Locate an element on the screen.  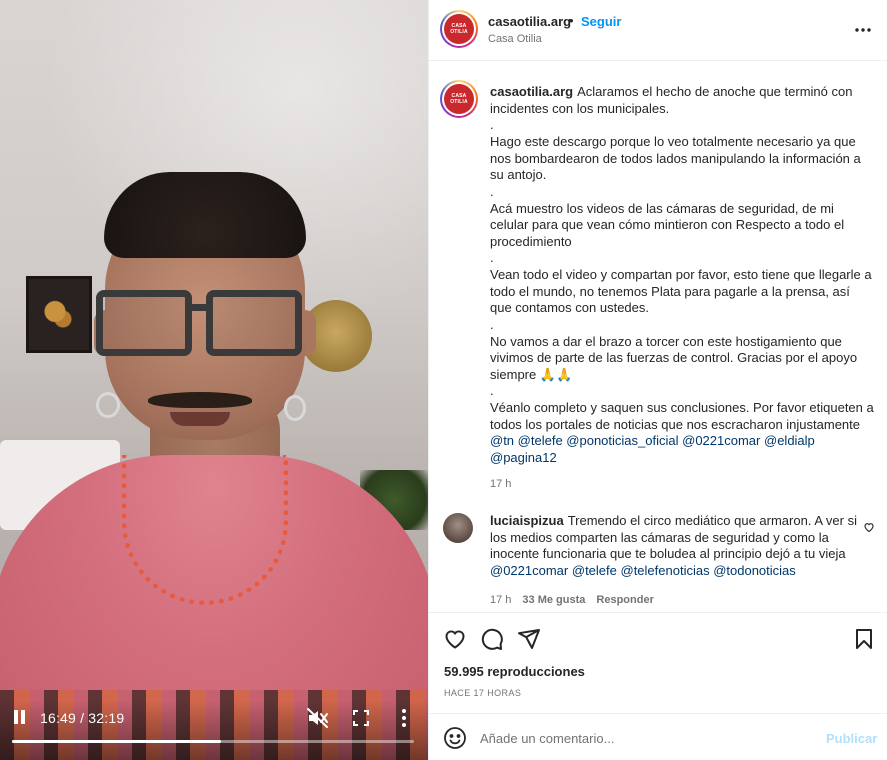
person-mustache is located at coordinates (200, 400).